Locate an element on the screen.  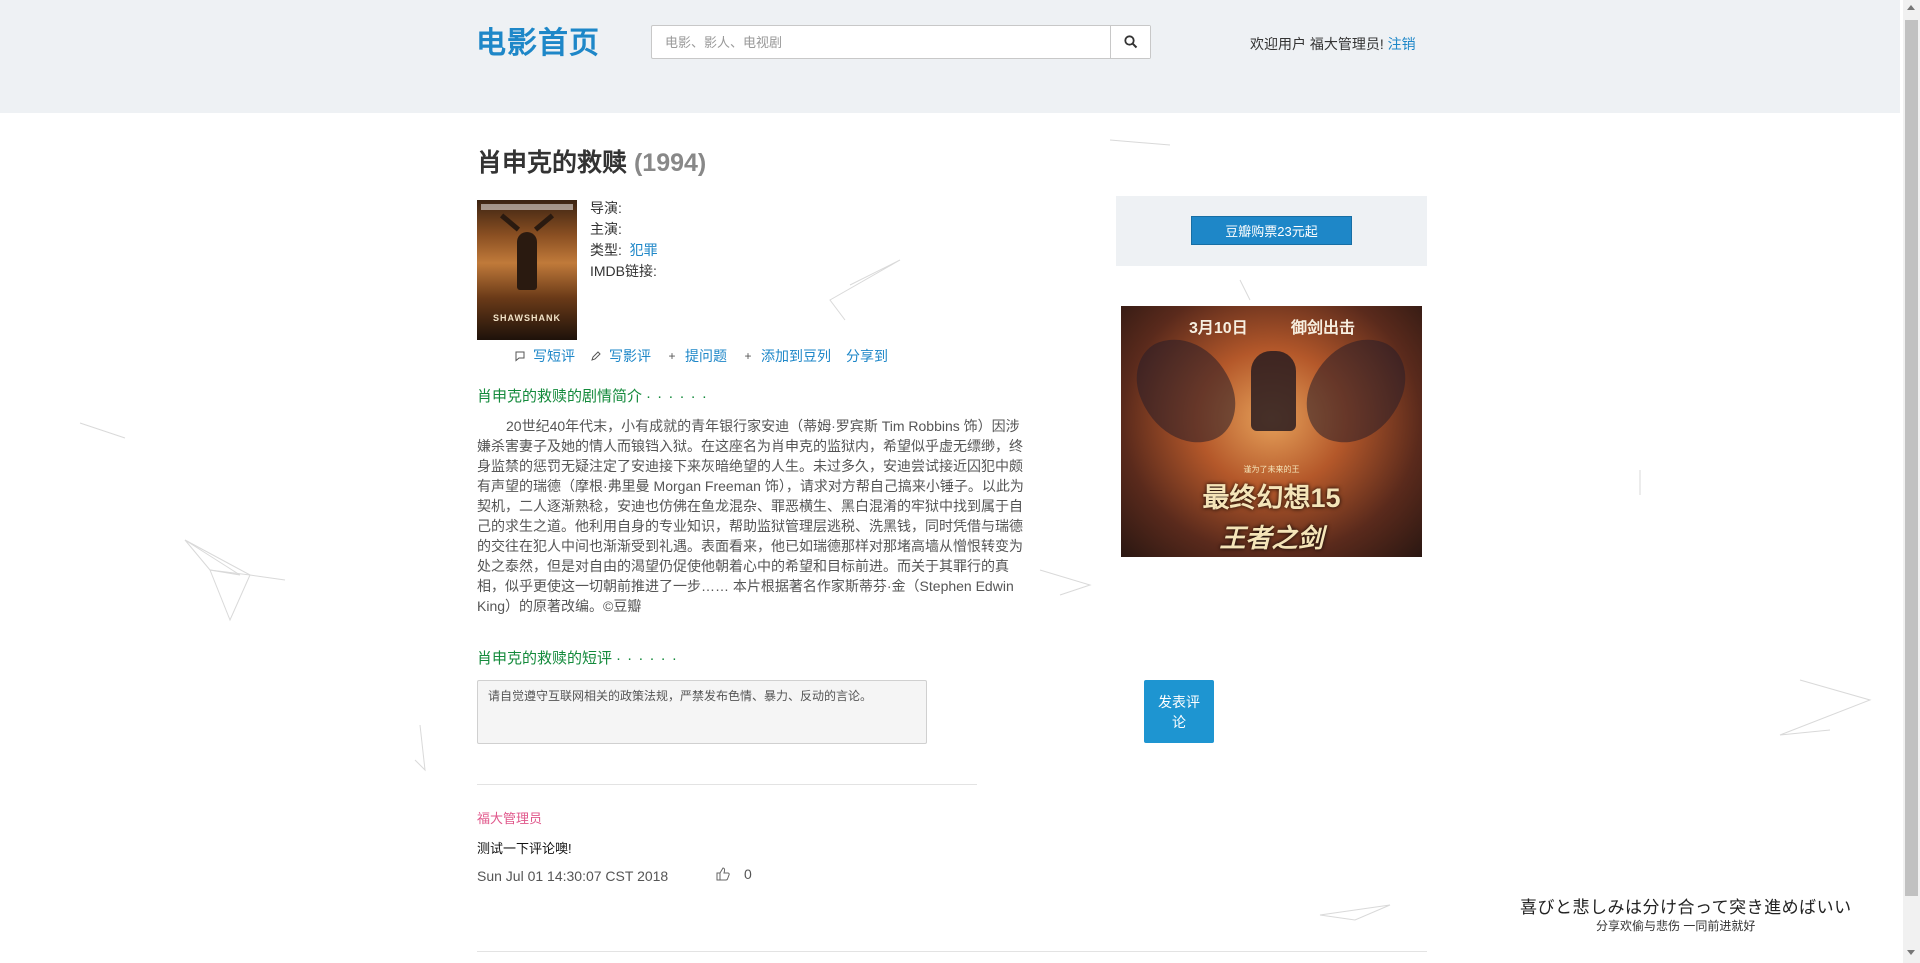
search-icon is located at coordinates (1130, 42).